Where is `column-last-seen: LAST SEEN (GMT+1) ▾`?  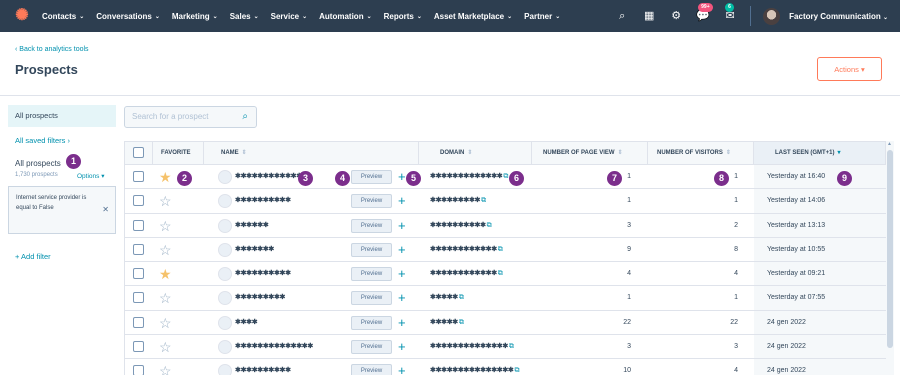 column-last-seen: LAST SEEN (GMT+1) ▾ is located at coordinates (819, 153).